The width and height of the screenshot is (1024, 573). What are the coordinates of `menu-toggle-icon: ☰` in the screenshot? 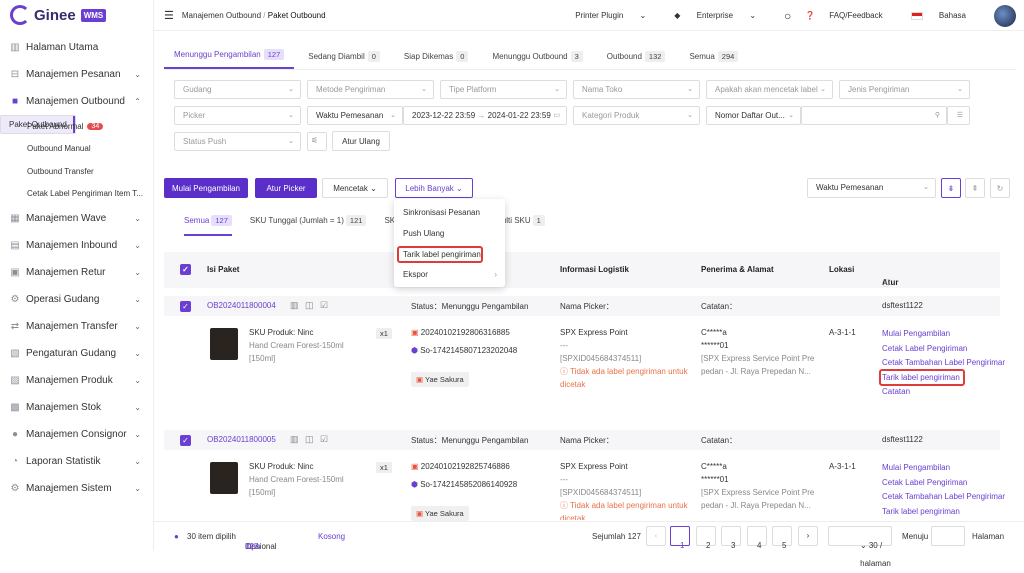 It's located at (169, 15).